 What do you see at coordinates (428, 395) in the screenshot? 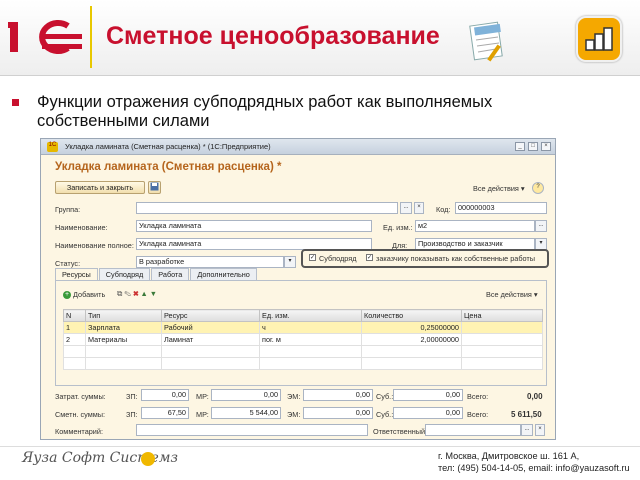
I see `cost-sub-field: 0,00` at bounding box center [428, 395].